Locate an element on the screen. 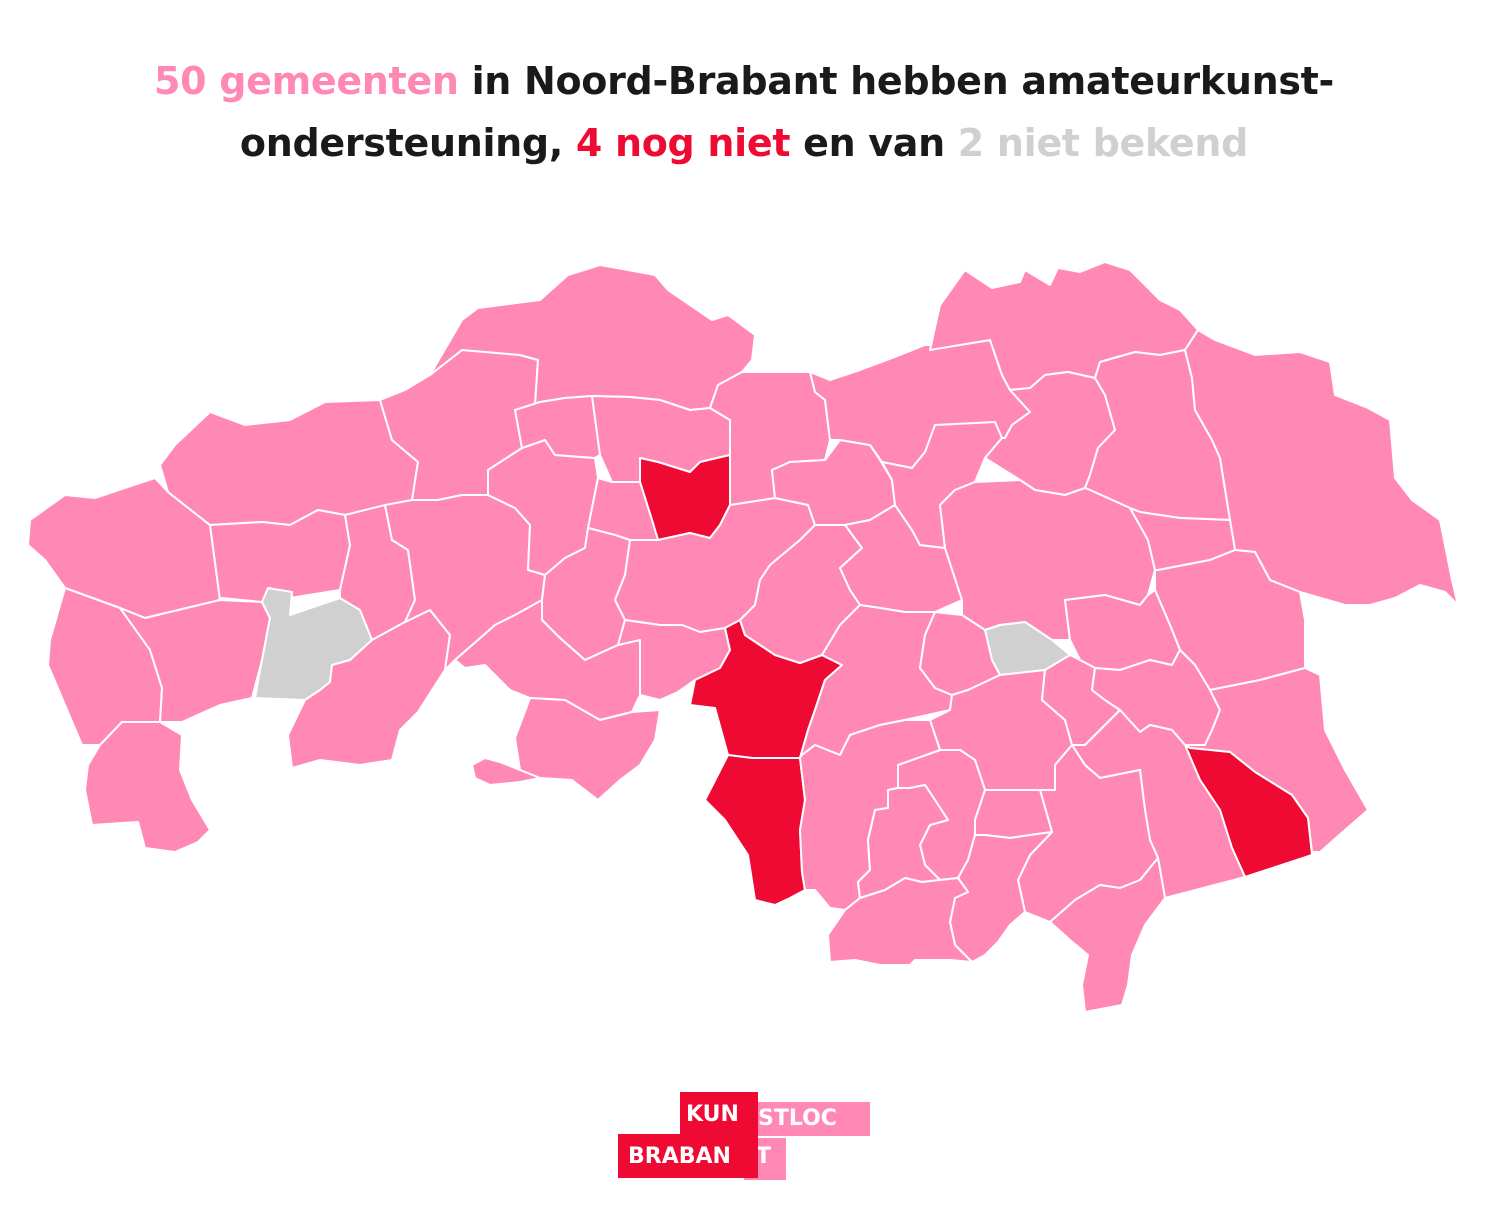 The width and height of the screenshot is (1488, 1210). logo-text-top-left: KUN is located at coordinates (712, 1114).